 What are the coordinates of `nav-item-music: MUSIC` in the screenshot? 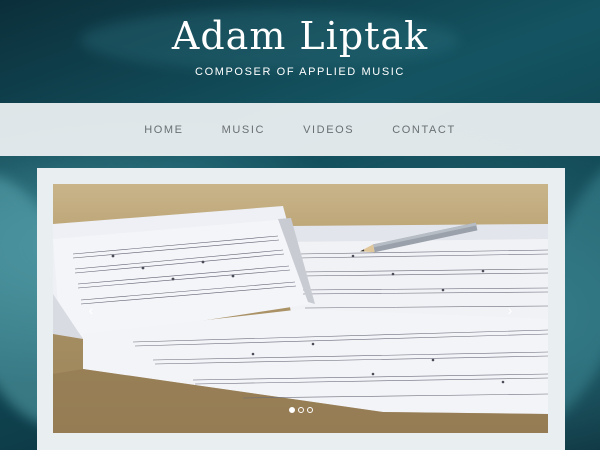 It's located at (243, 130).